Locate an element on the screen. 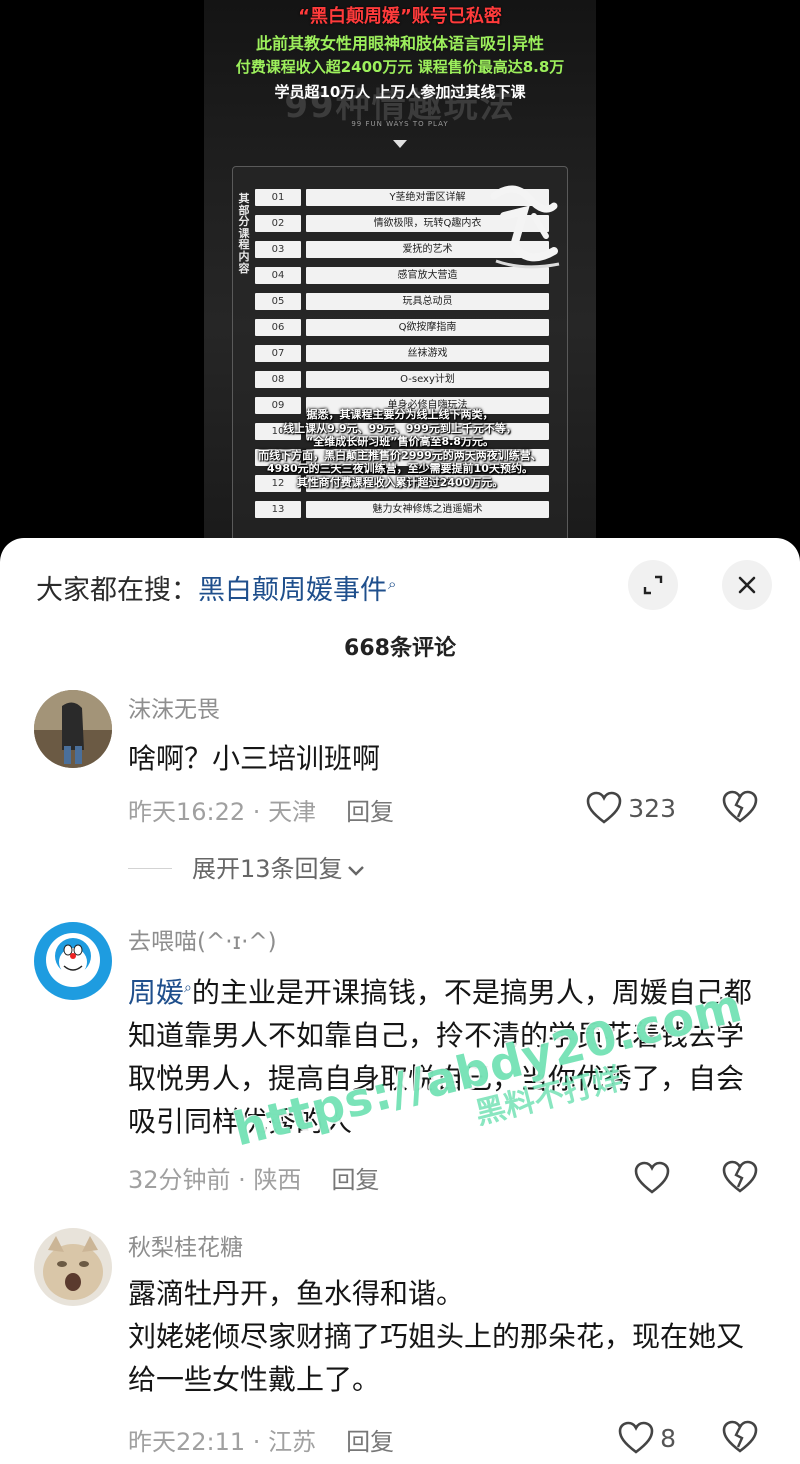 The image size is (800, 1464). course-name: O-sexy计划 is located at coordinates (427, 379).